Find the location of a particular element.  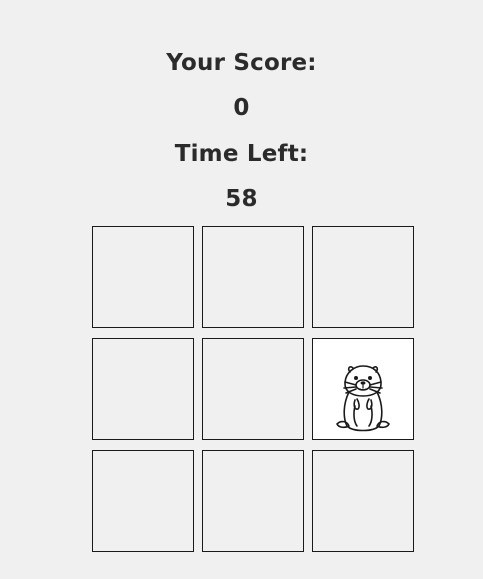

score-label: Your Score: is located at coordinates (241, 63).